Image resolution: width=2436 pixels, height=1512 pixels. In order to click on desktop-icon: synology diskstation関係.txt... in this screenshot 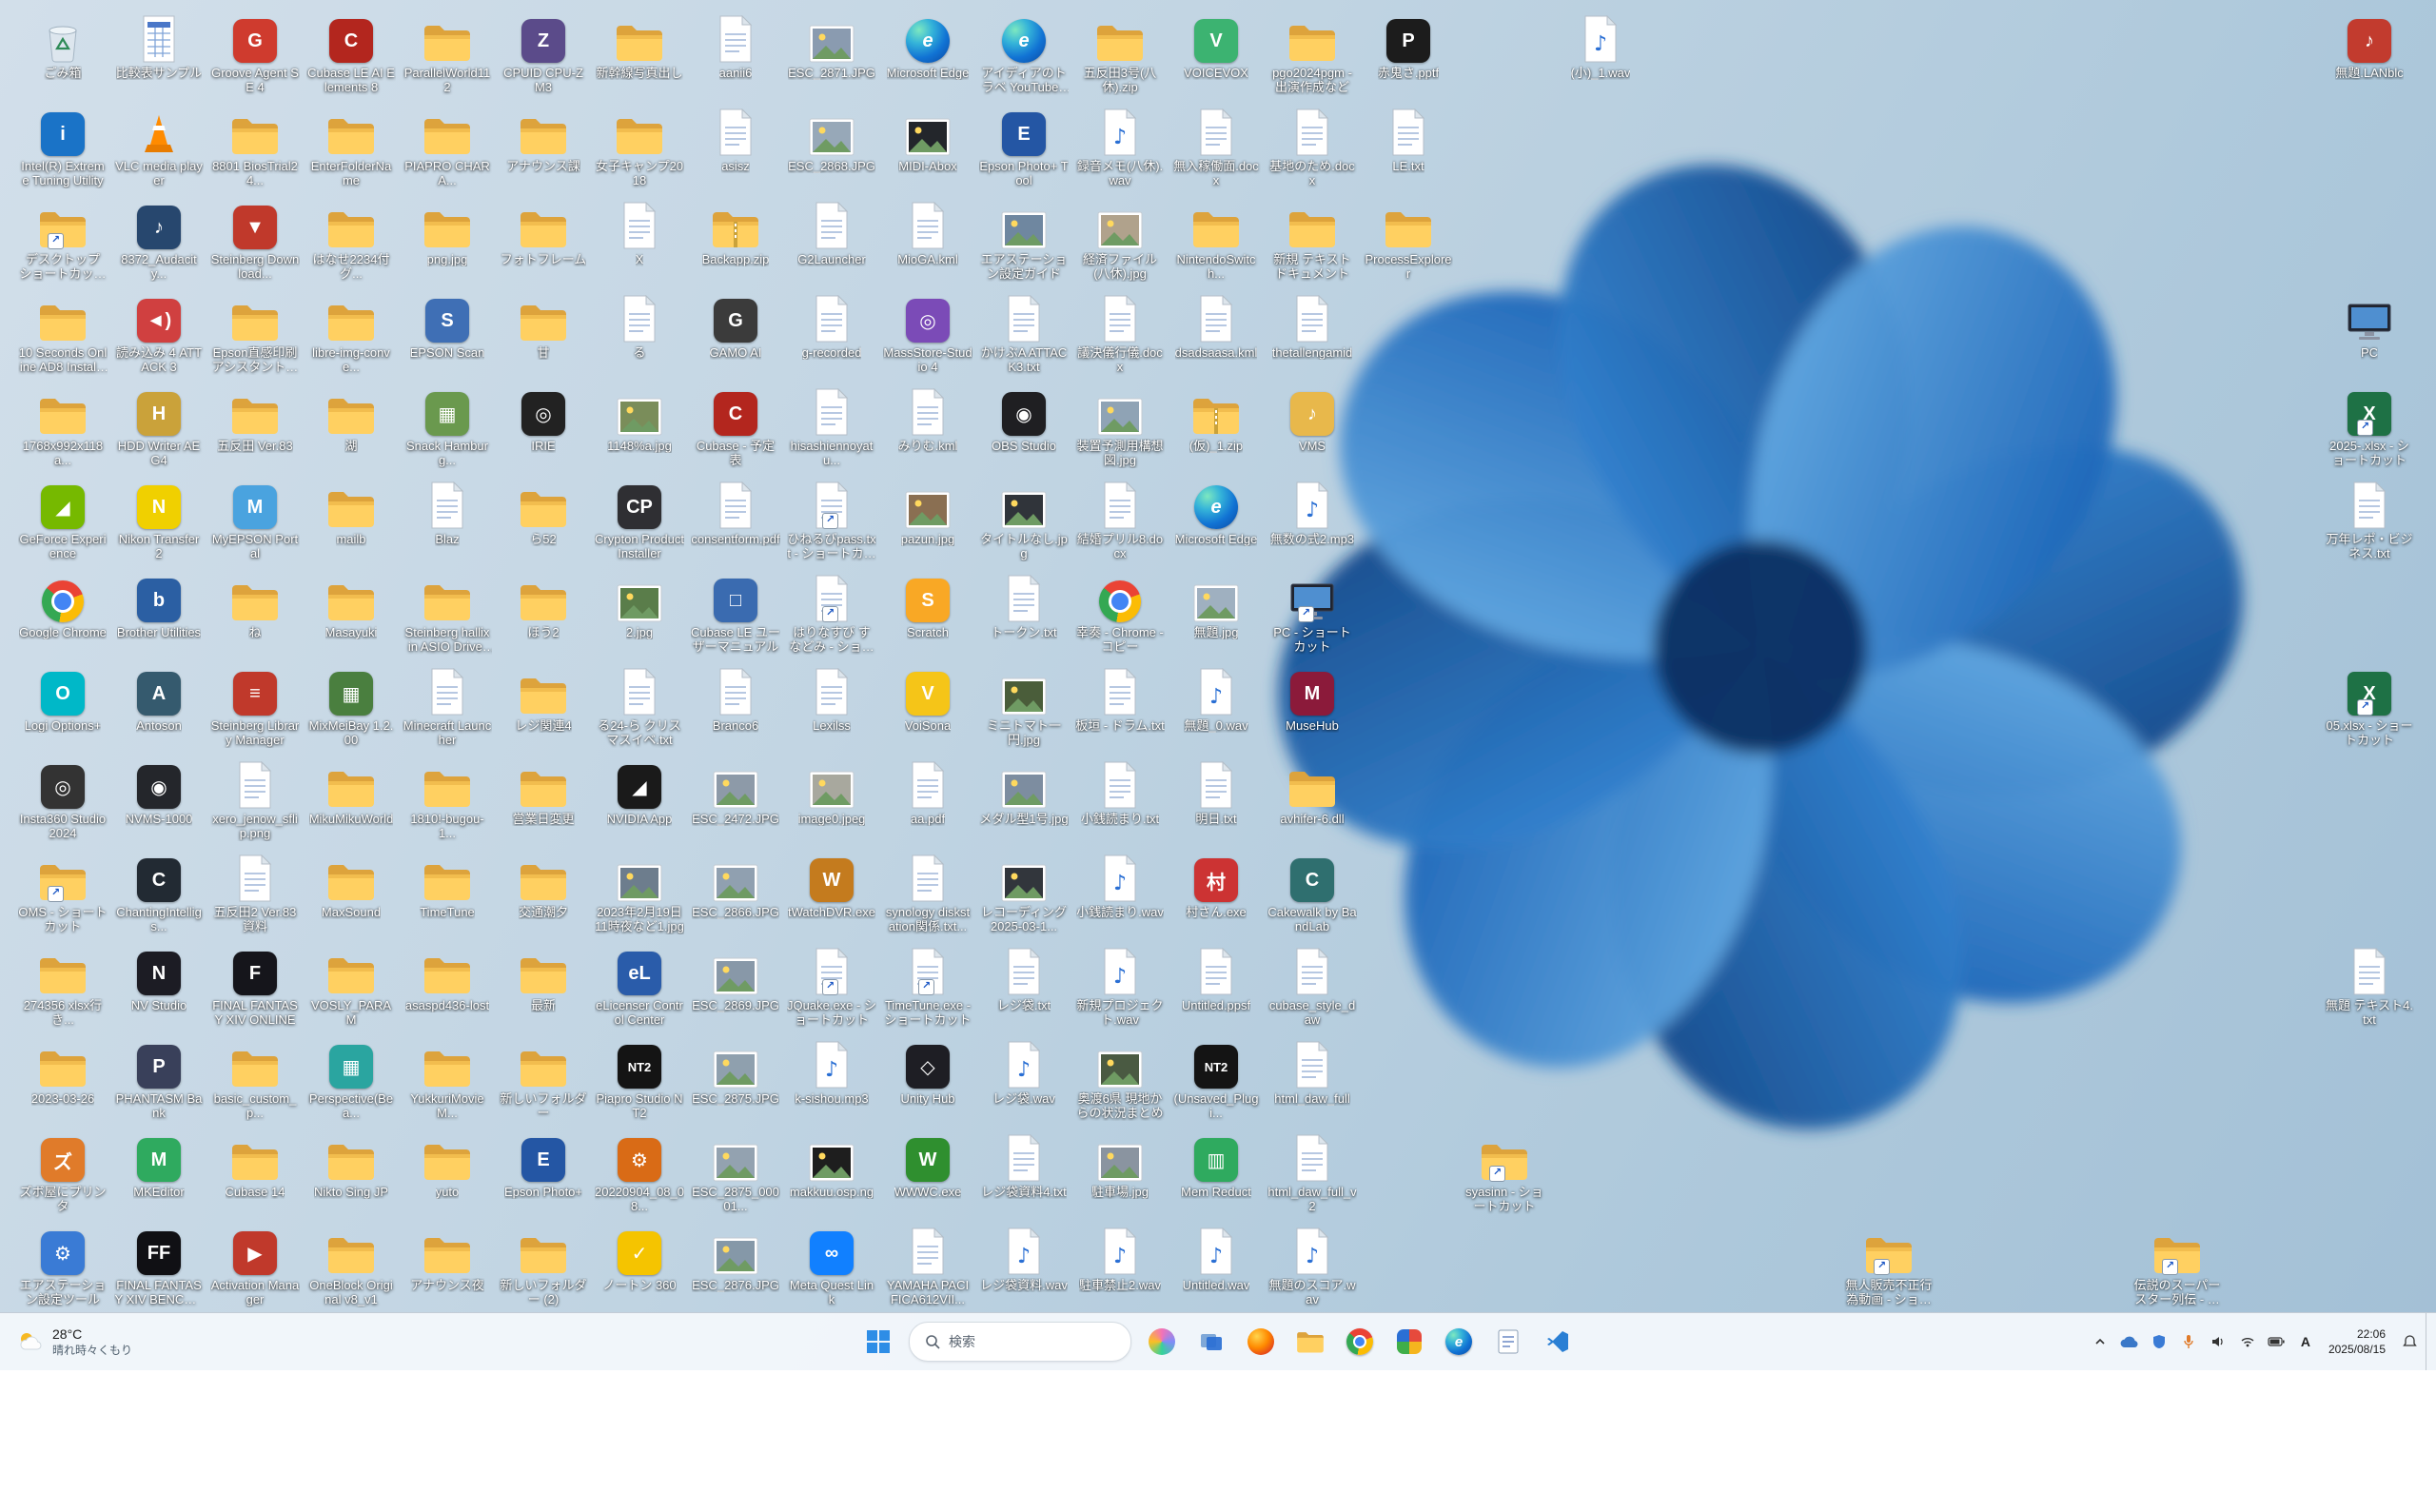, I will do `click(927, 892)`.